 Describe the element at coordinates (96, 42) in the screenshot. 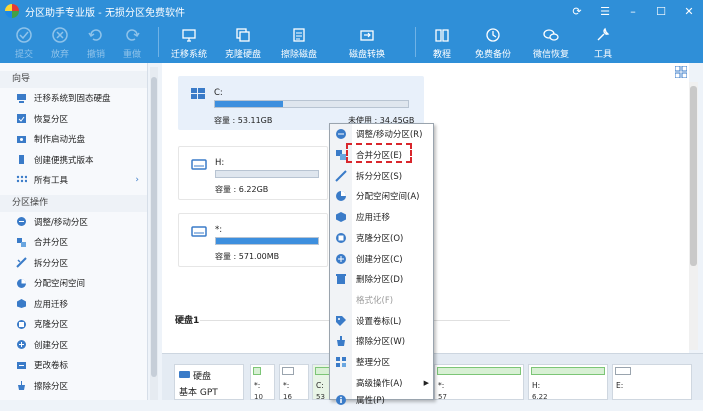

I see `undo-button: 撤销` at that location.